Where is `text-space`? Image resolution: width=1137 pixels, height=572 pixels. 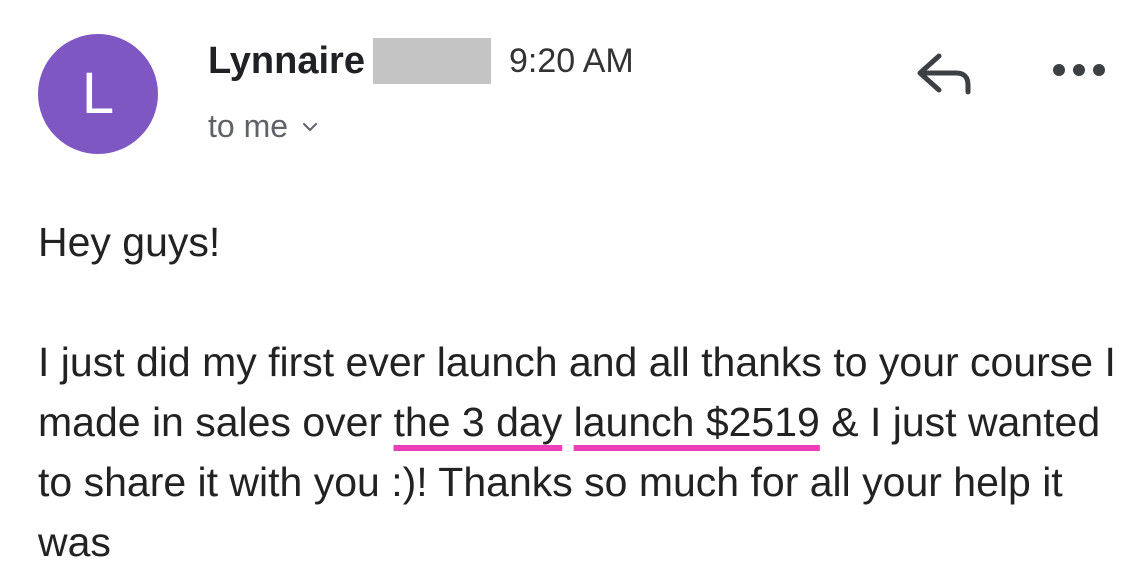 text-space is located at coordinates (567, 422).